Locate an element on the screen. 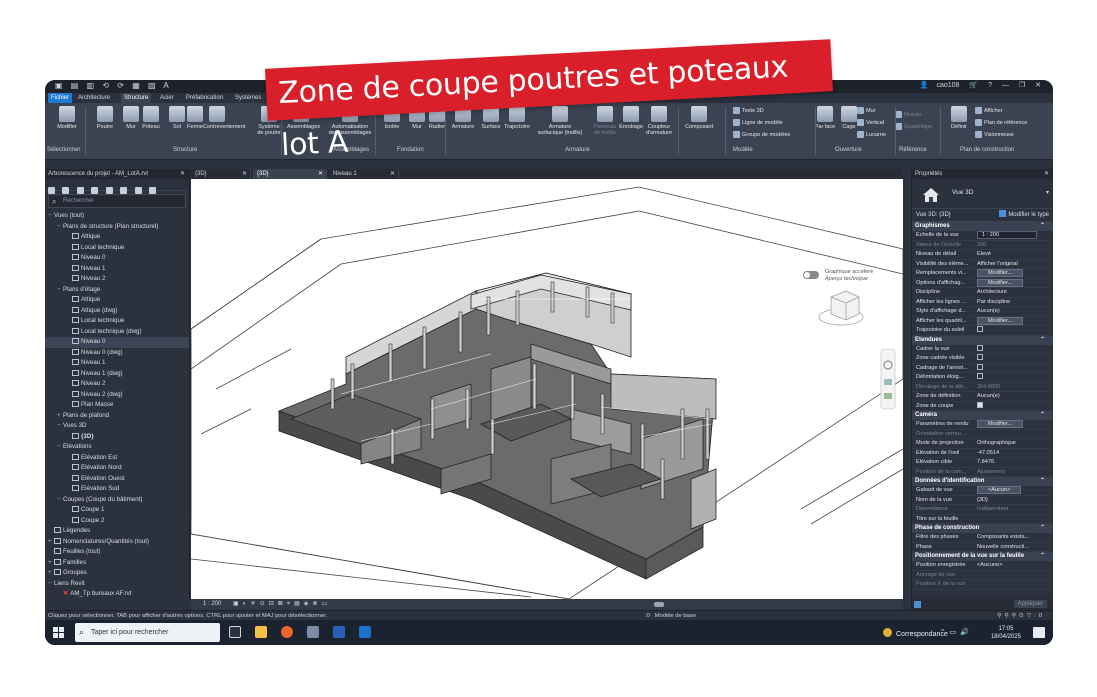 This screenshot has width=1097, height=697. view-tab: {3D} ✕ is located at coordinates (221, 174).